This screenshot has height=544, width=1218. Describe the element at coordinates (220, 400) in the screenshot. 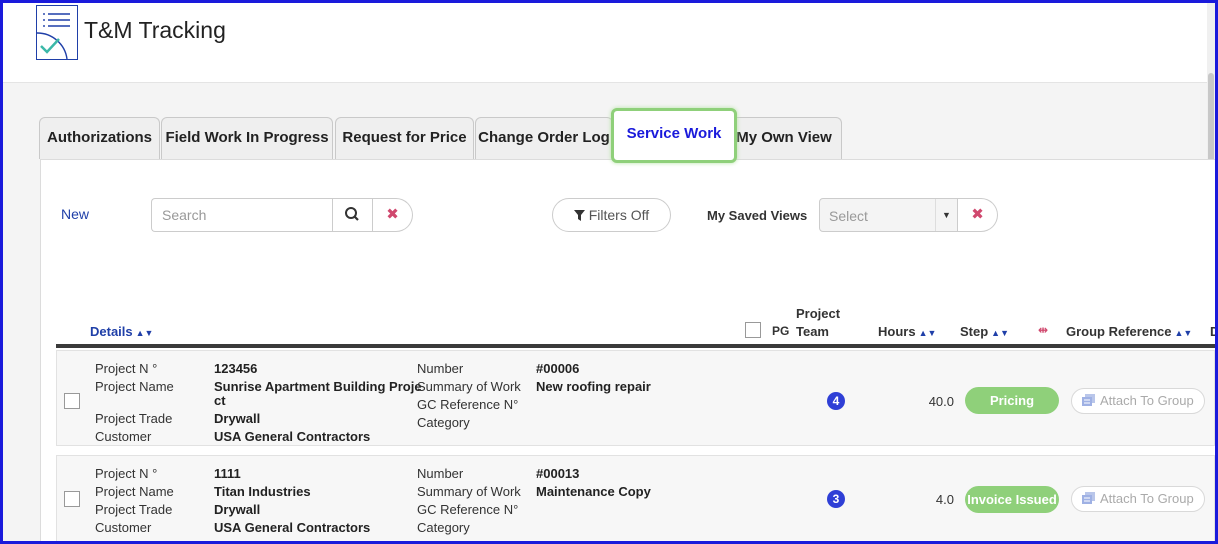

I see `project-name-value-wrap: ct` at that location.